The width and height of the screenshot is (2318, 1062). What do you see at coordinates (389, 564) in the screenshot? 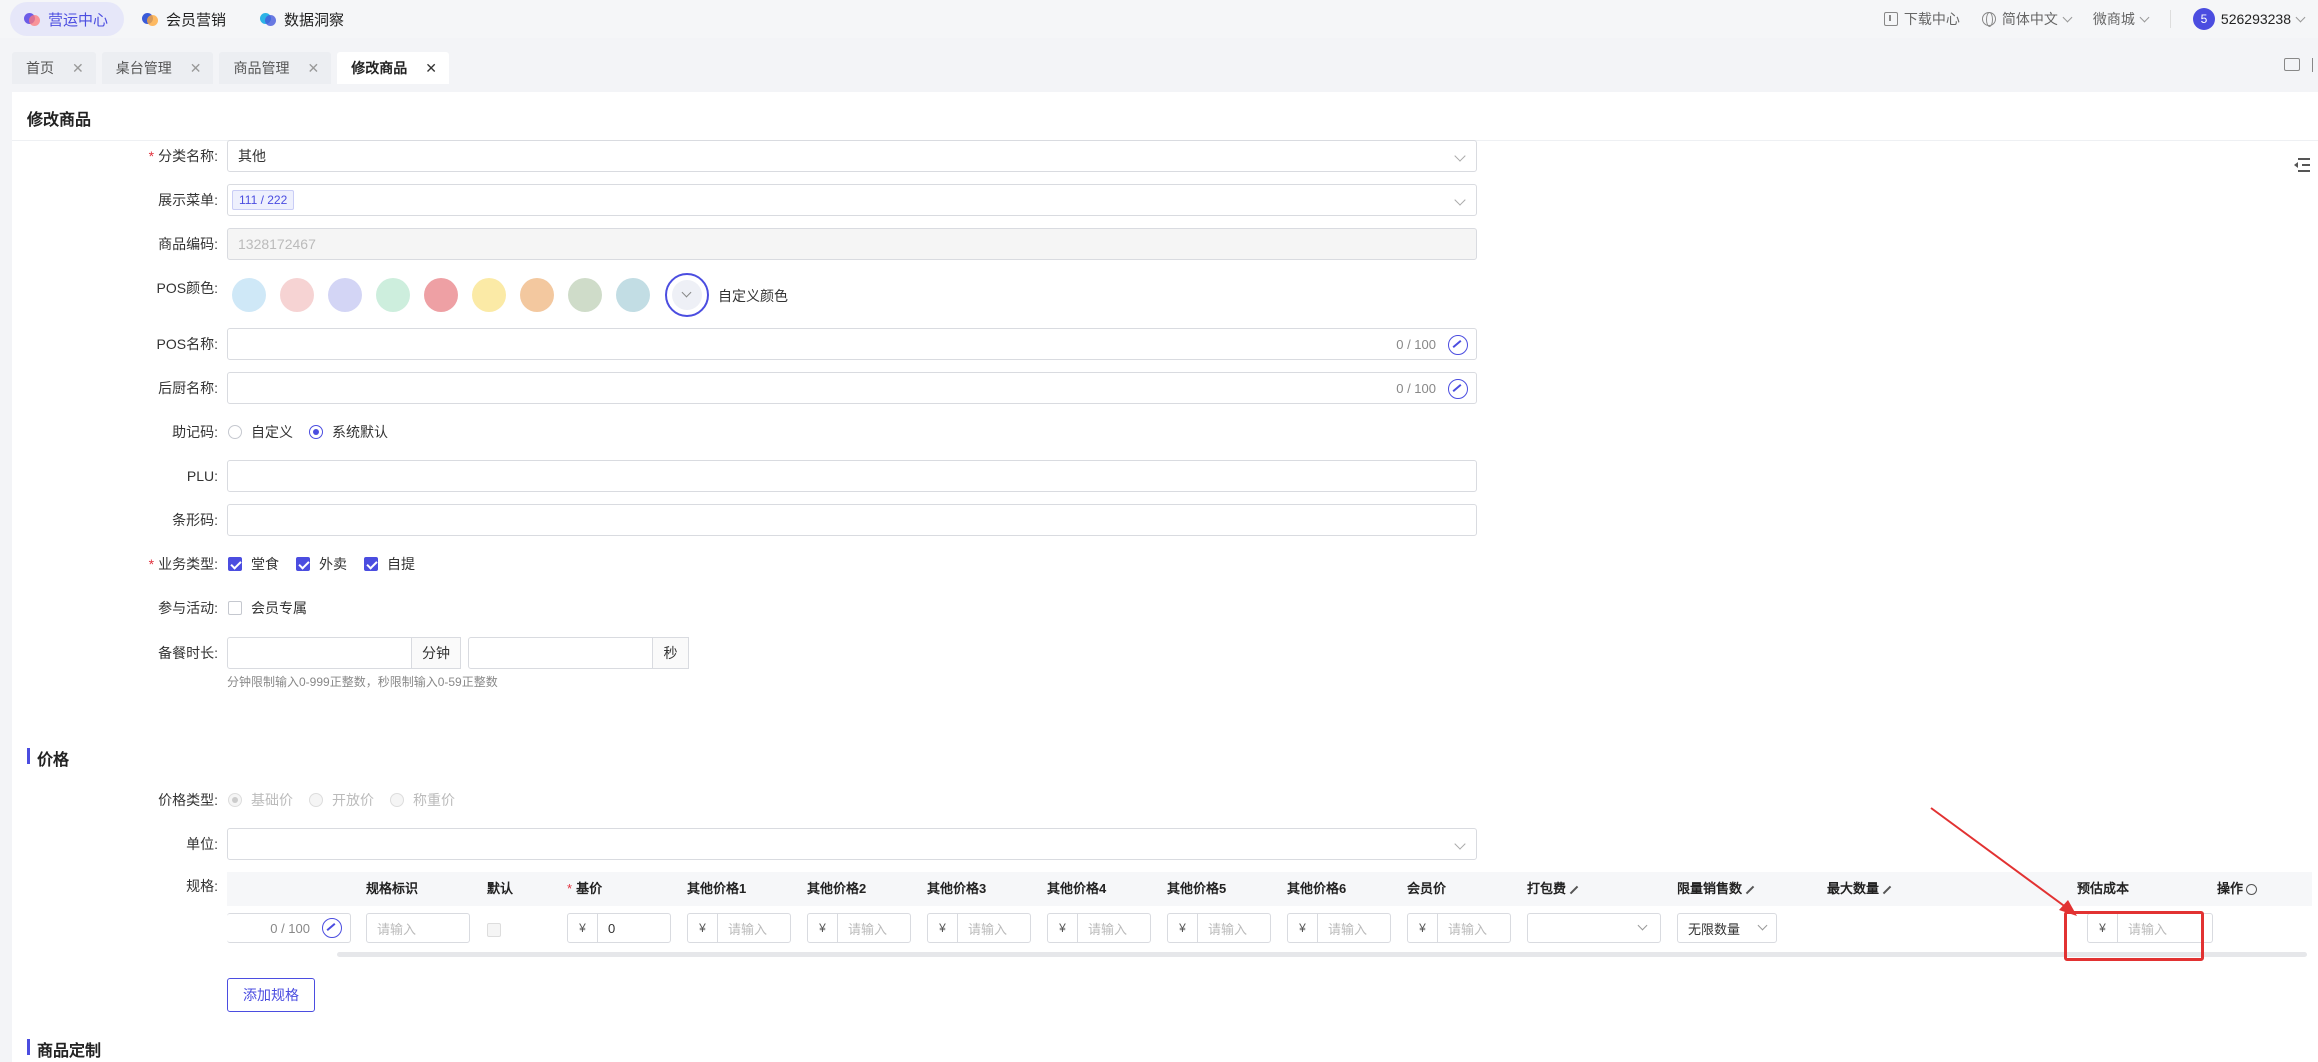
I see `pickup-checkbox: 自提` at bounding box center [389, 564].